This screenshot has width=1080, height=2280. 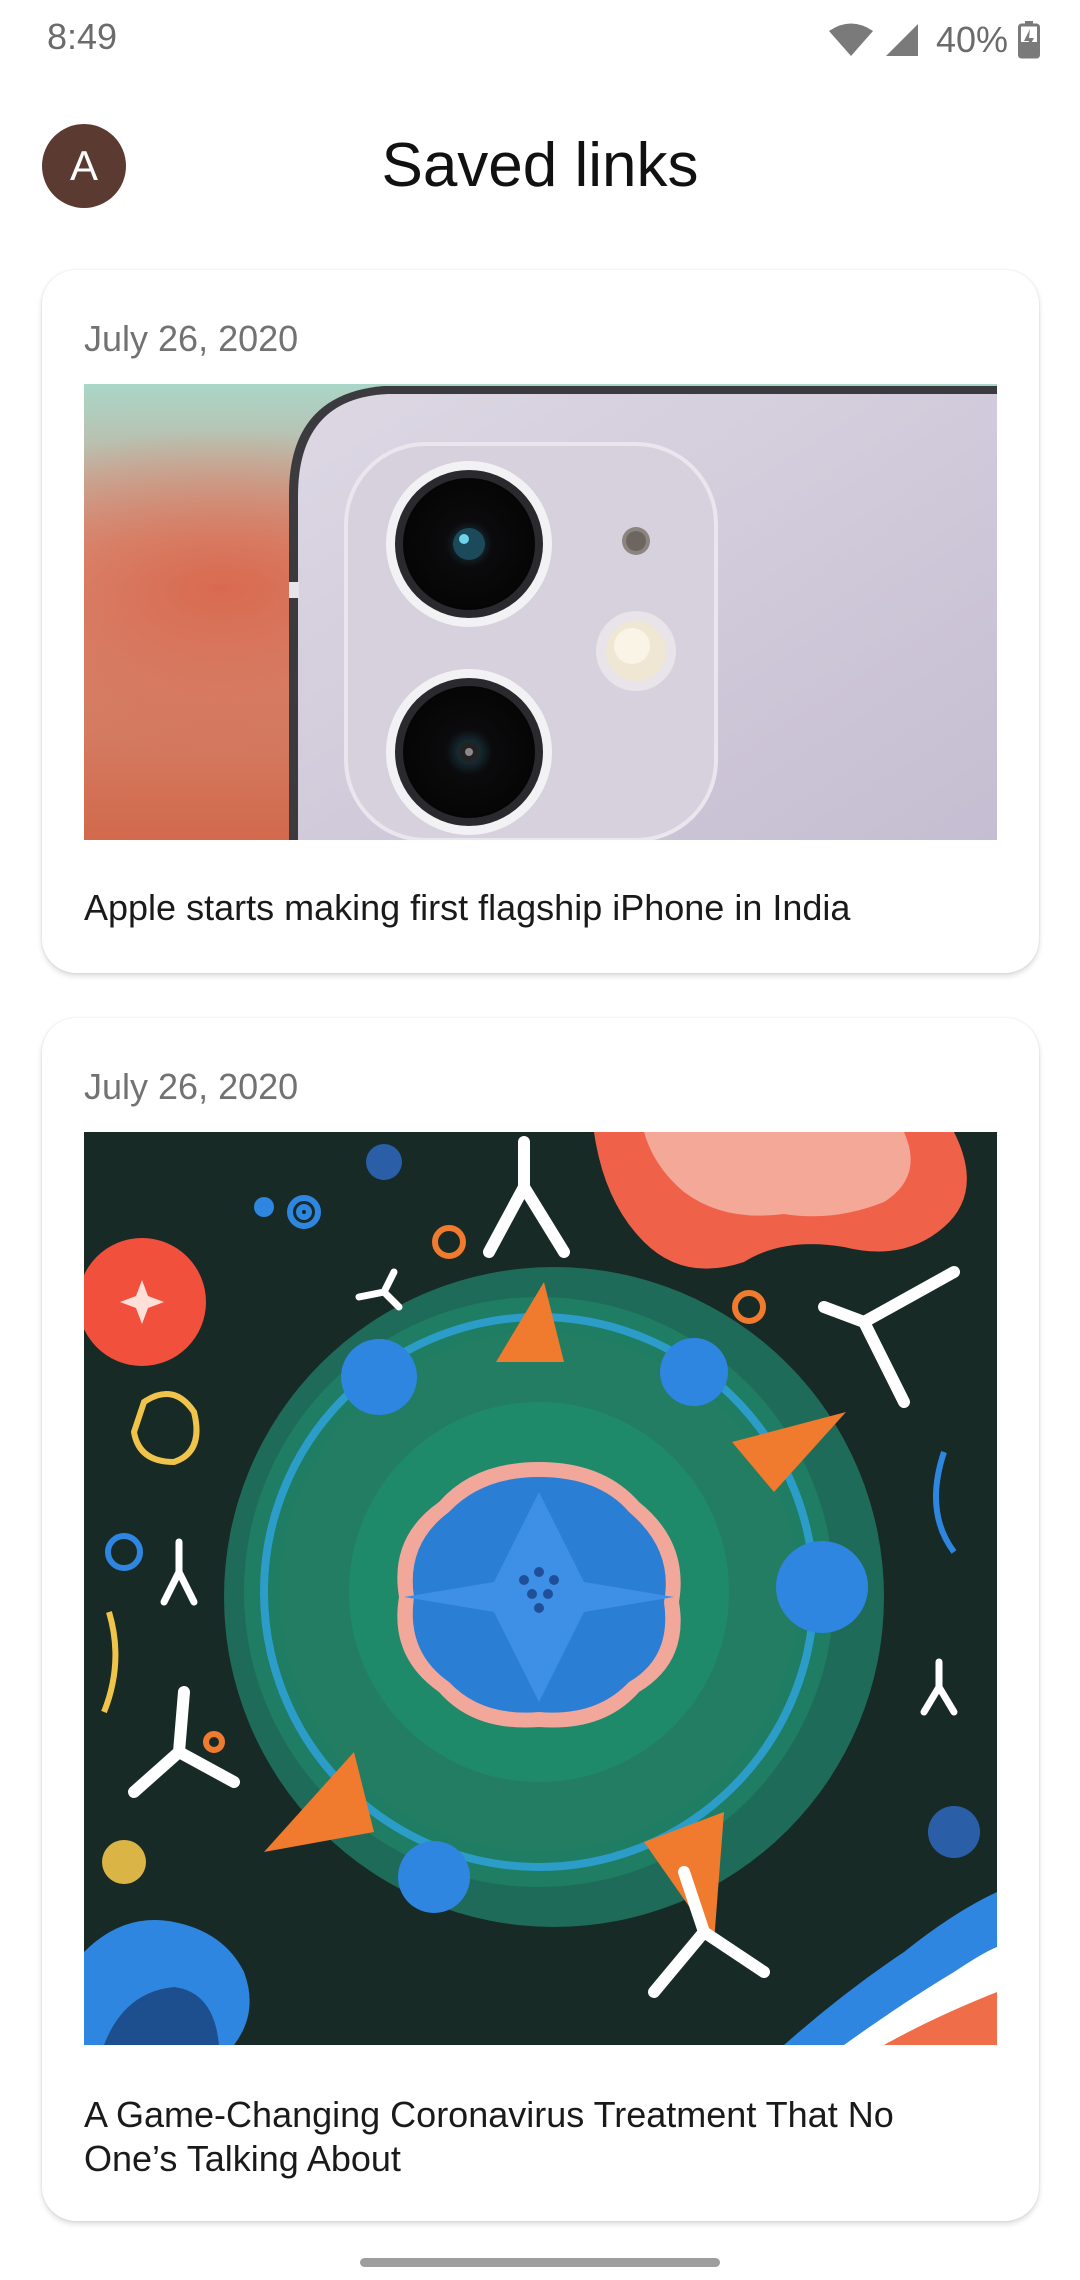 What do you see at coordinates (82, 36) in the screenshot?
I see `status-time: 8:49` at bounding box center [82, 36].